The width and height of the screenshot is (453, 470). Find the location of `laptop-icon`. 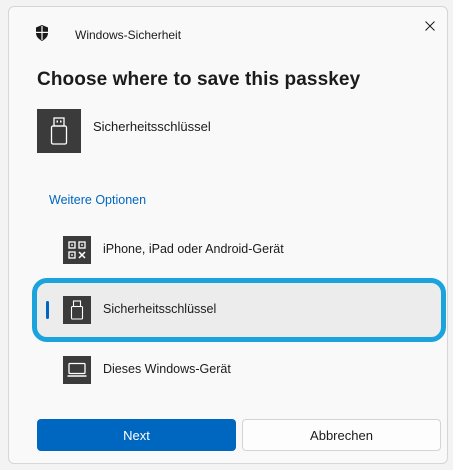

laptop-icon is located at coordinates (77, 369).